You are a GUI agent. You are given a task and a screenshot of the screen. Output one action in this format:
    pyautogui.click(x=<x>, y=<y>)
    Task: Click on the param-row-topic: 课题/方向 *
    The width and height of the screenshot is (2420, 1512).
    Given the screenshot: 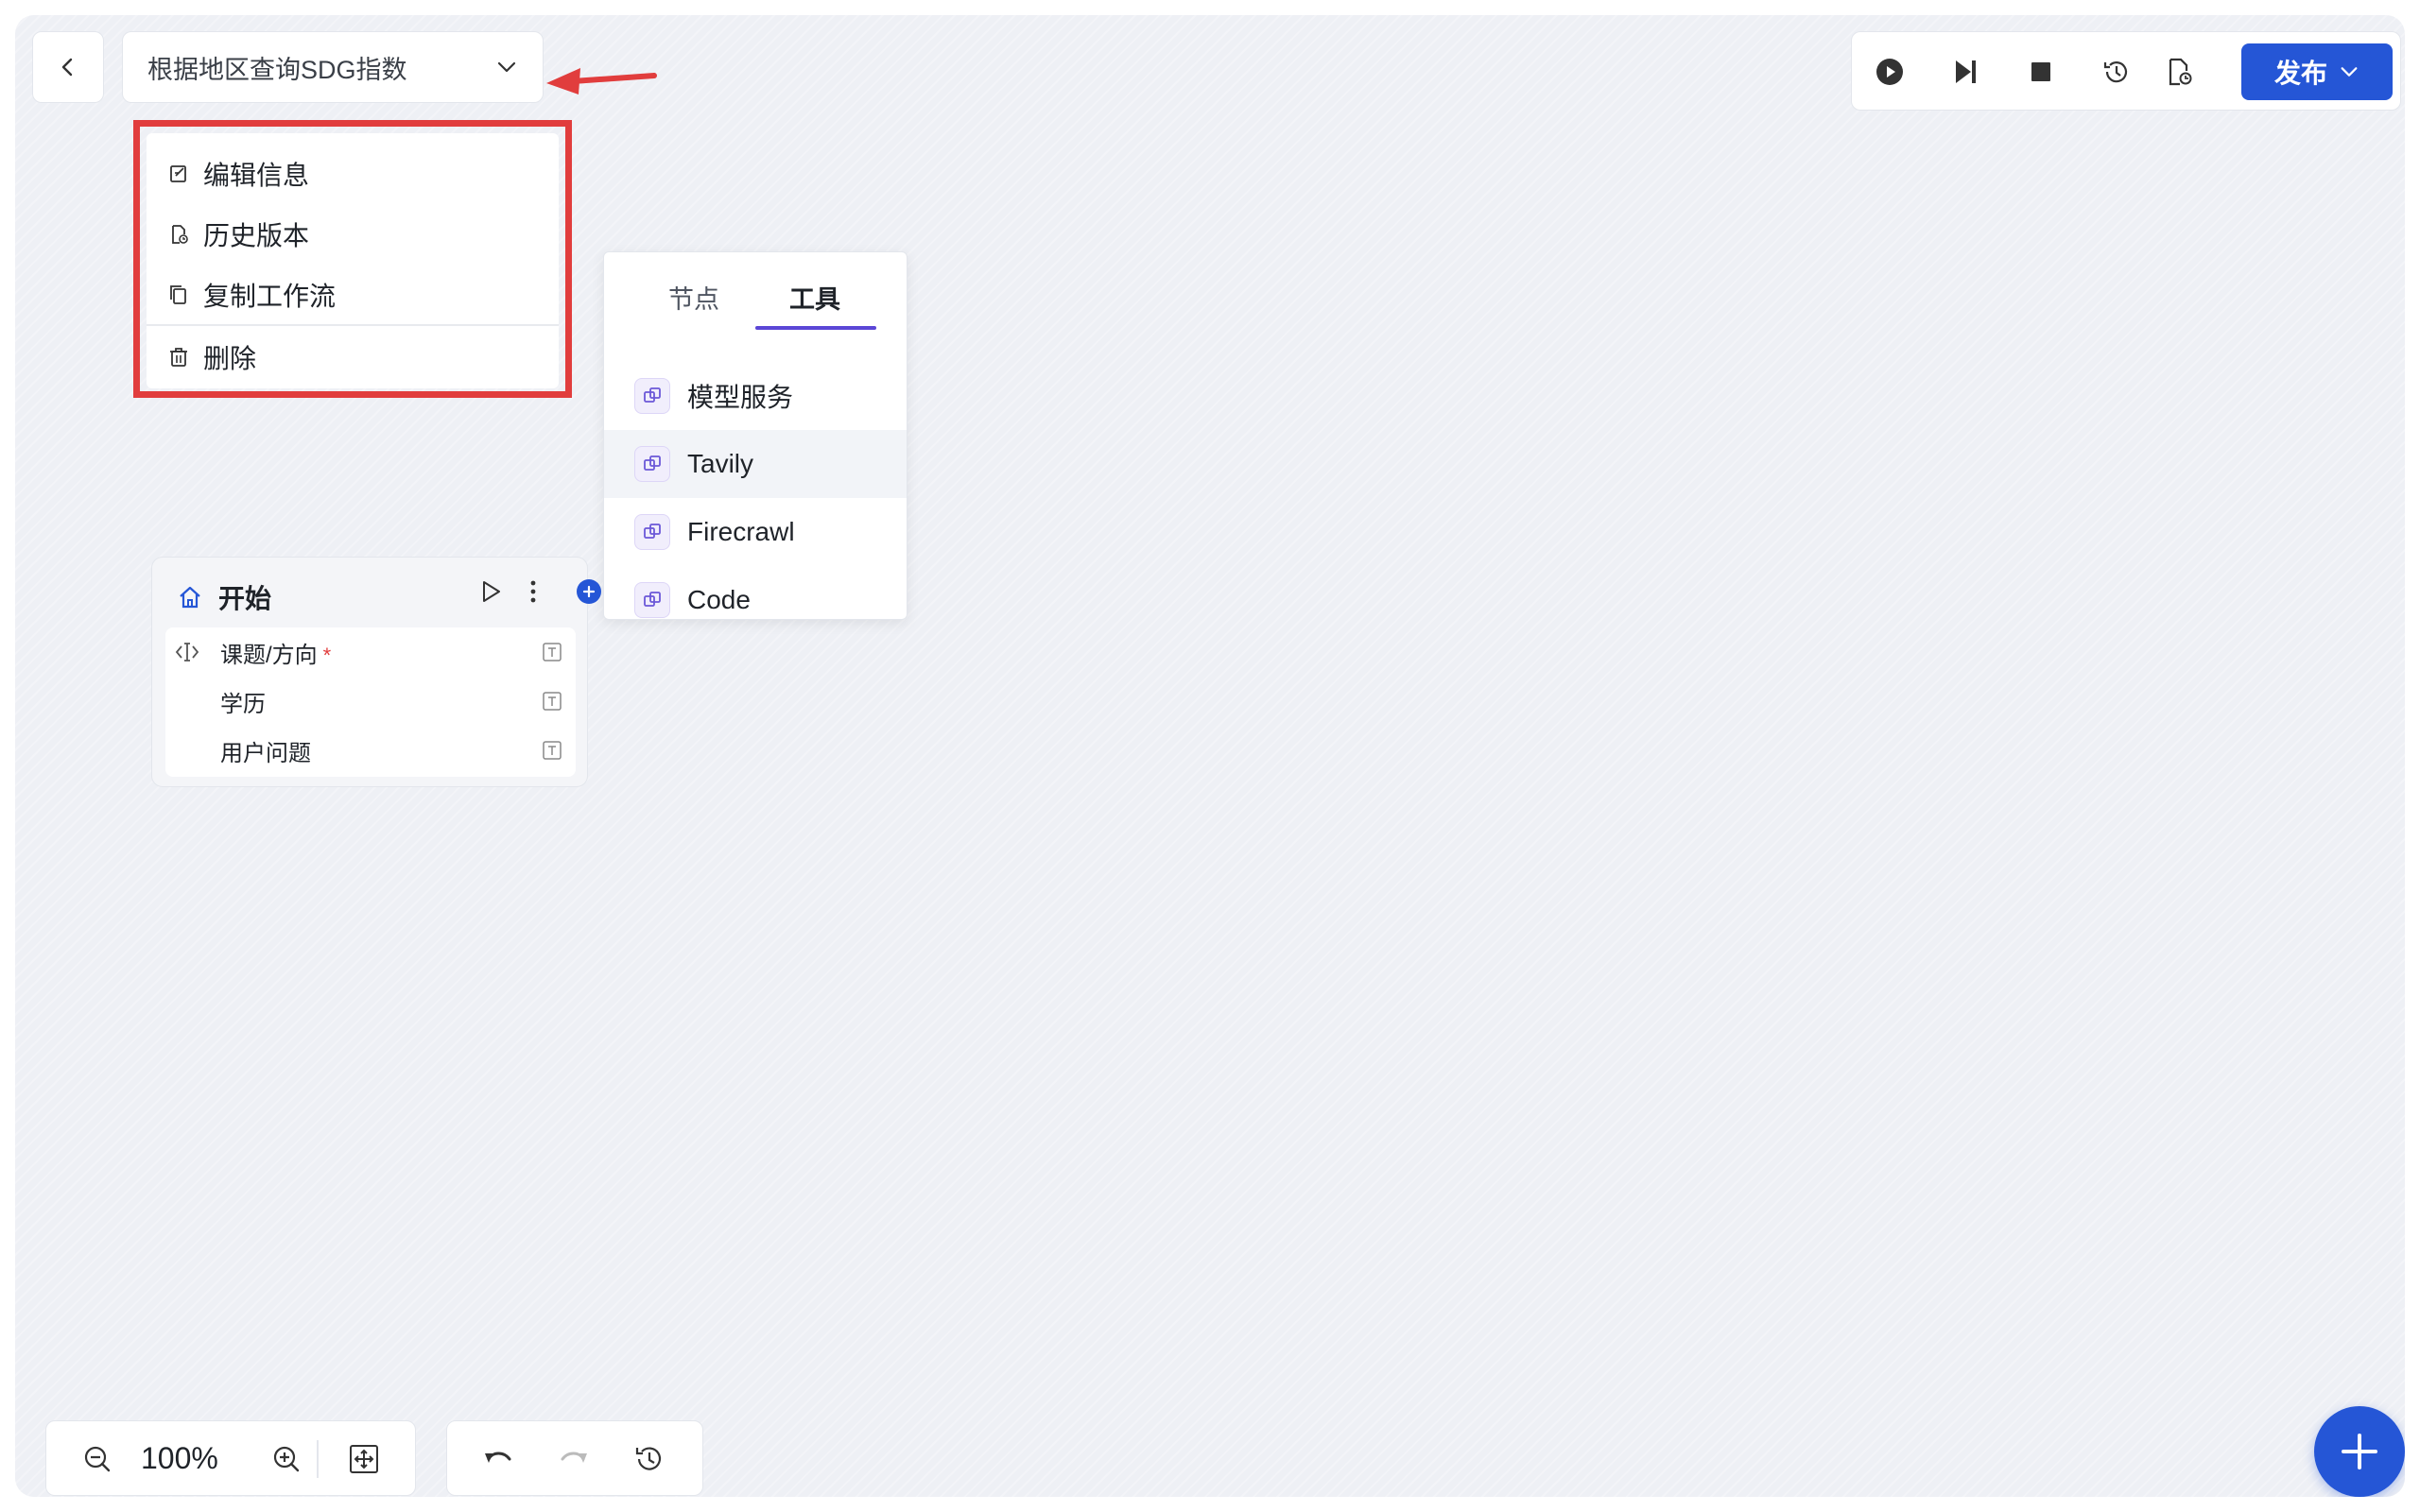 What is the action you would take?
    pyautogui.click(x=370, y=652)
    